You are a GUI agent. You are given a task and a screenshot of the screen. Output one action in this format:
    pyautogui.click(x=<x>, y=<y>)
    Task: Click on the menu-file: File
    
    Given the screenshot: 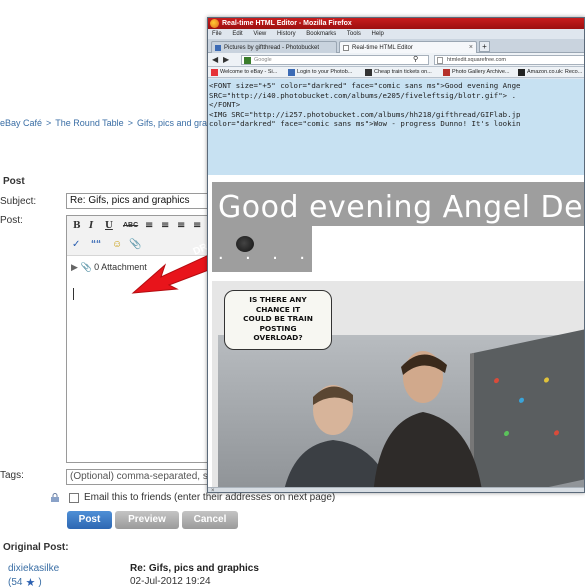 What is the action you would take?
    pyautogui.click(x=217, y=34)
    